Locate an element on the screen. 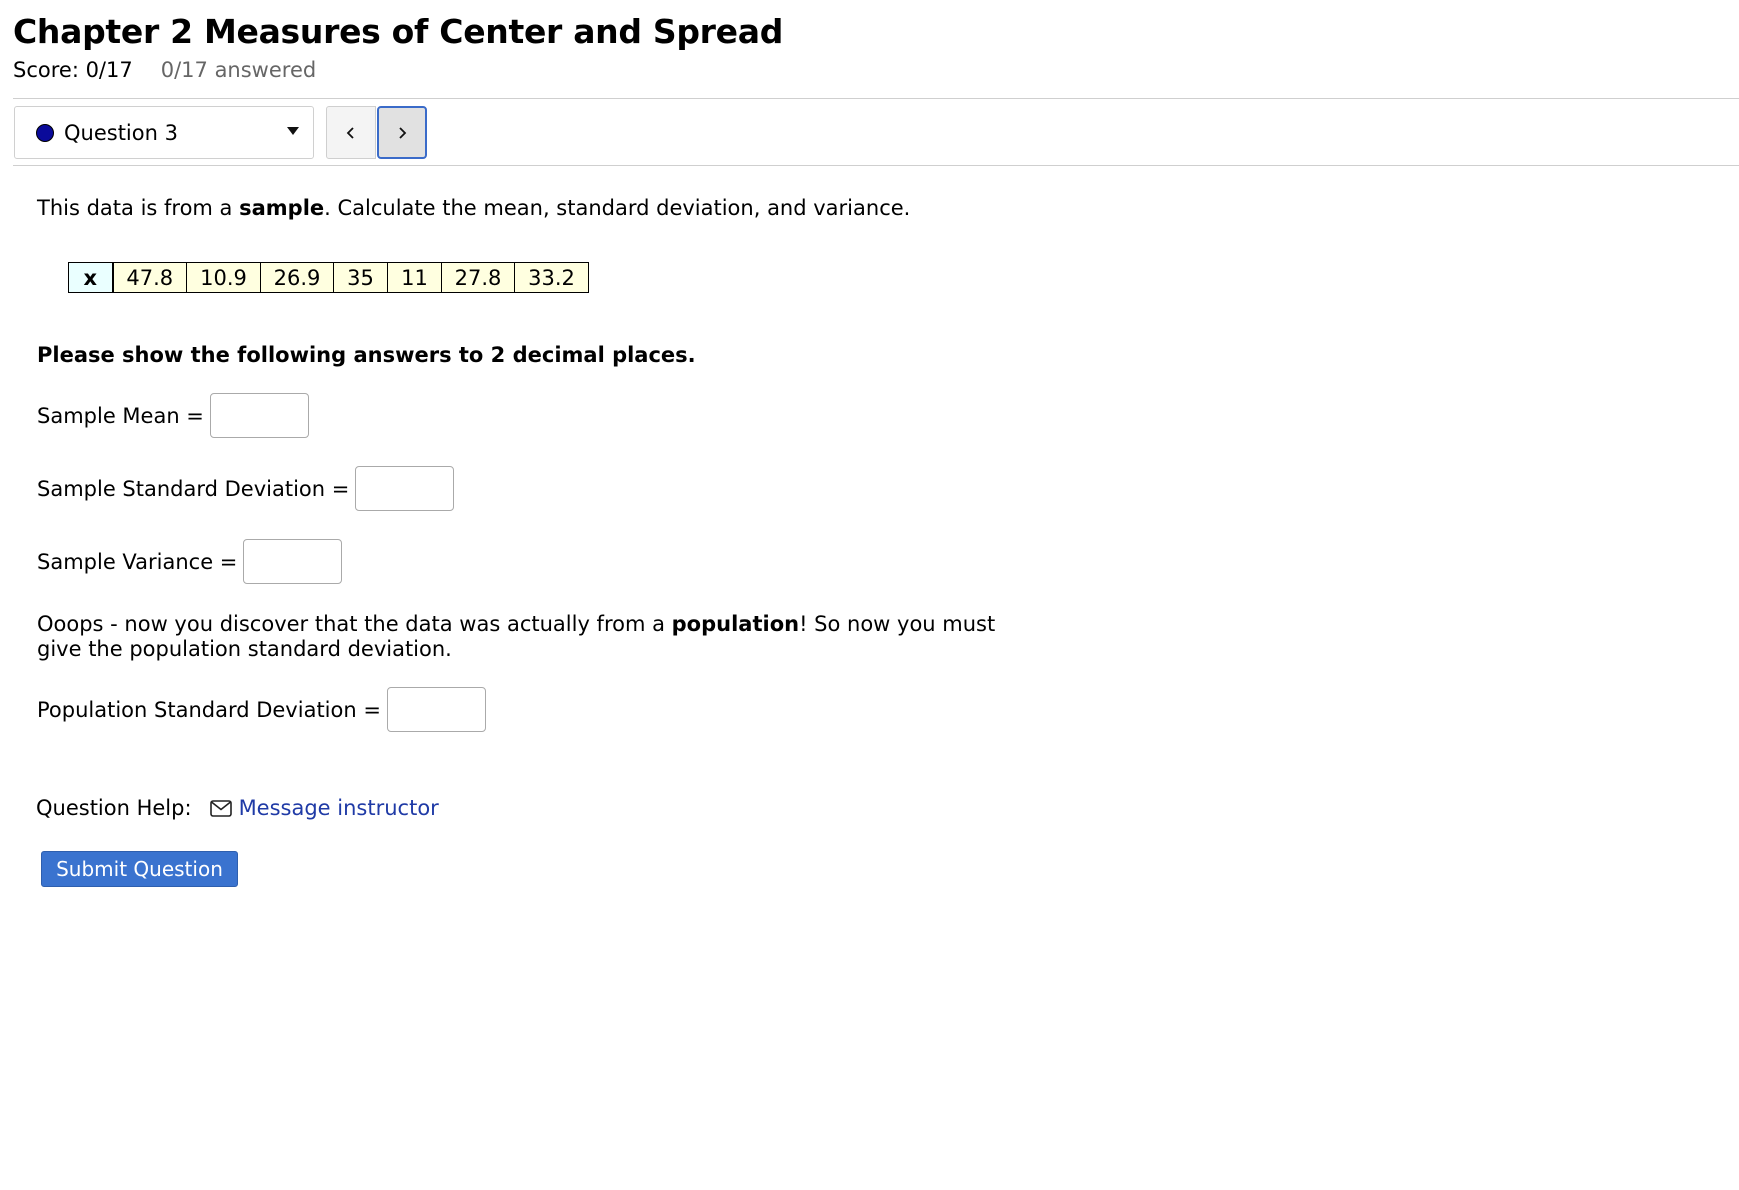 This screenshot has height=1190, width=1739. table-row: x 47.8 10.9 26.9 35 11 27.8 33.2 is located at coordinates (328, 277).